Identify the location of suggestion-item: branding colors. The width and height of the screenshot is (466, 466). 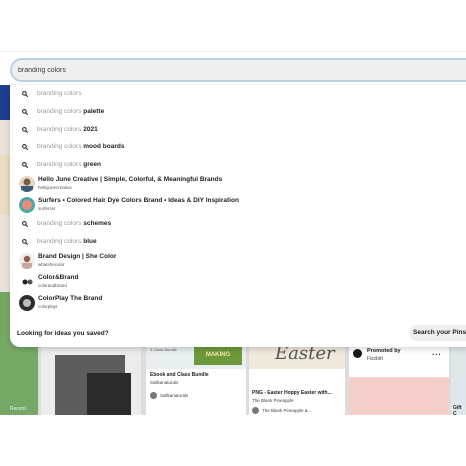
(238, 94).